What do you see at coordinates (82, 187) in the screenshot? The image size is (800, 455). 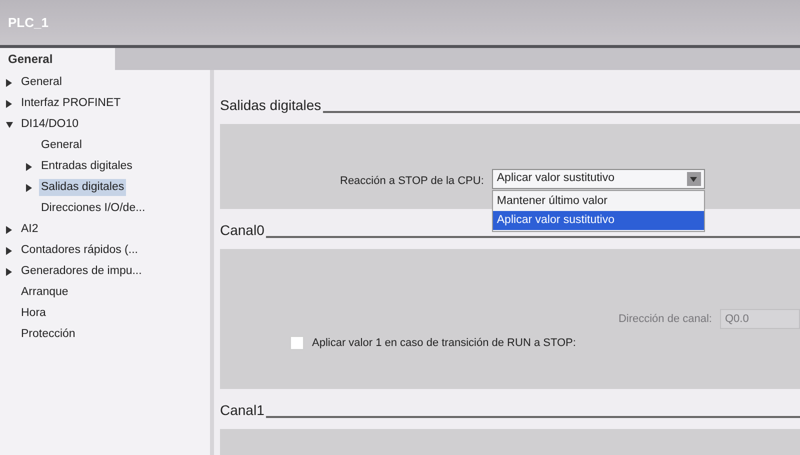 I see `tree-item: Salidas digitales` at bounding box center [82, 187].